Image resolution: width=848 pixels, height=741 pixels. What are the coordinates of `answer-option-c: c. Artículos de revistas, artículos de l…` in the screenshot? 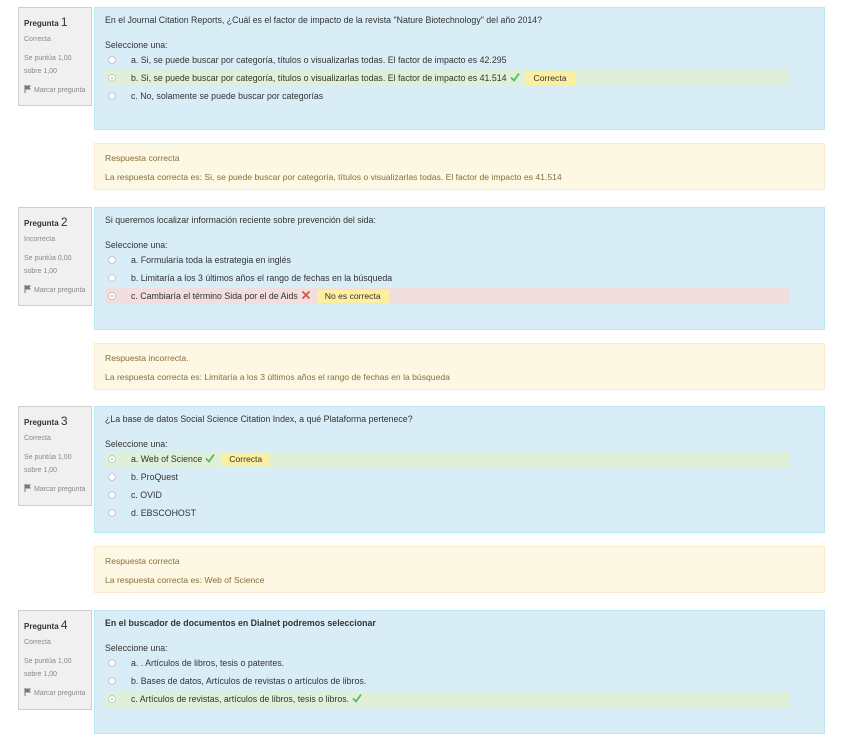 It's located at (447, 699).